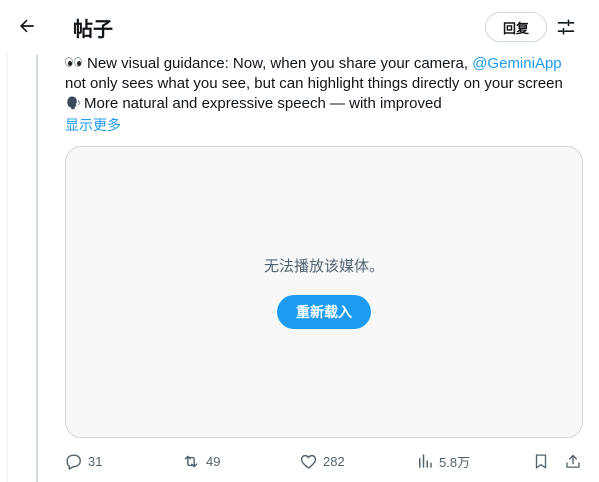 The image size is (599, 482). I want to click on settings-button, so click(566, 27).